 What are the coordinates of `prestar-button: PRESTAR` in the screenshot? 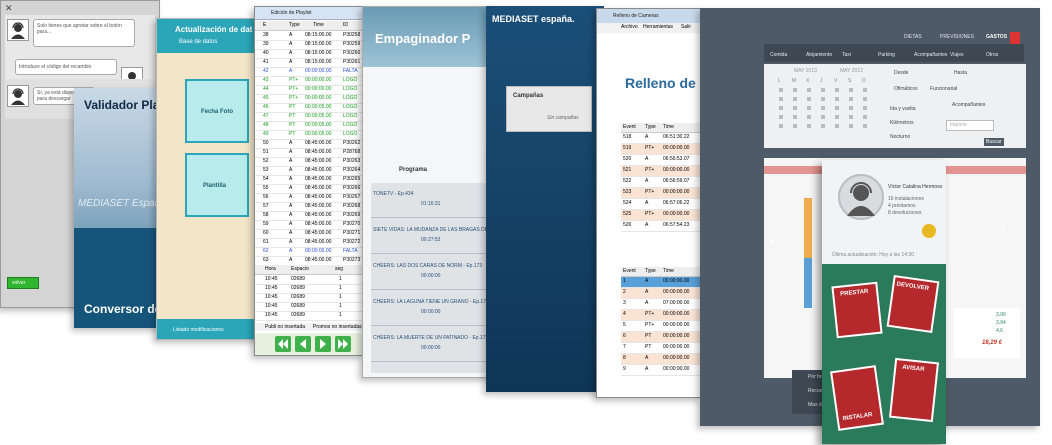 It's located at (857, 310).